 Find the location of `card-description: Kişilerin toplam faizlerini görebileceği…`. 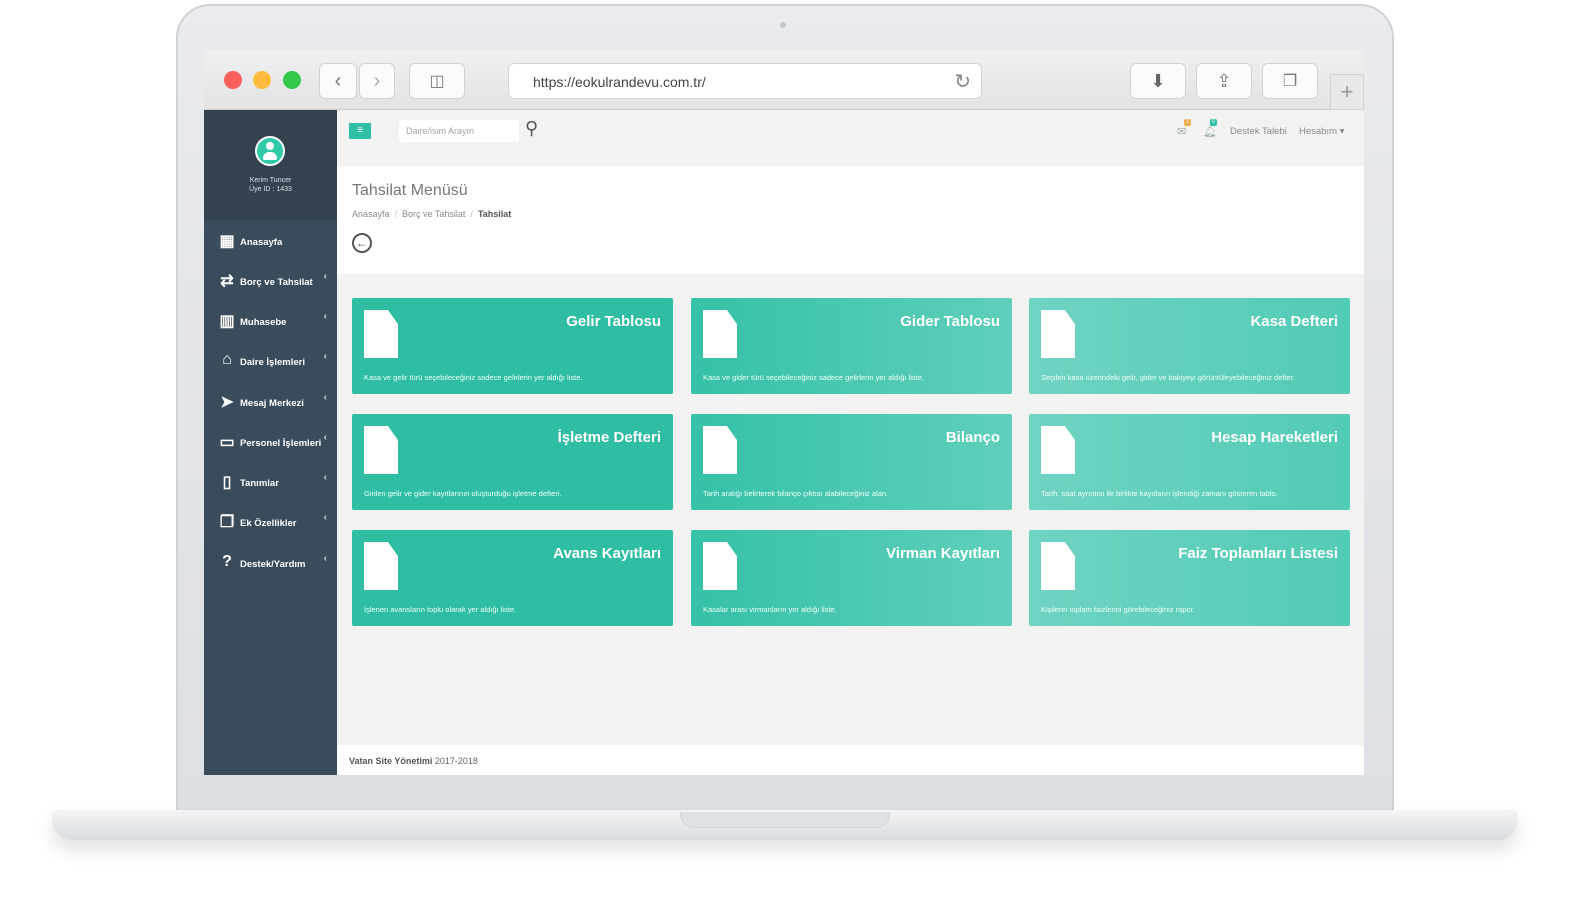

card-description: Kişilerin toplam faizlerini görebileceği… is located at coordinates (1118, 609).